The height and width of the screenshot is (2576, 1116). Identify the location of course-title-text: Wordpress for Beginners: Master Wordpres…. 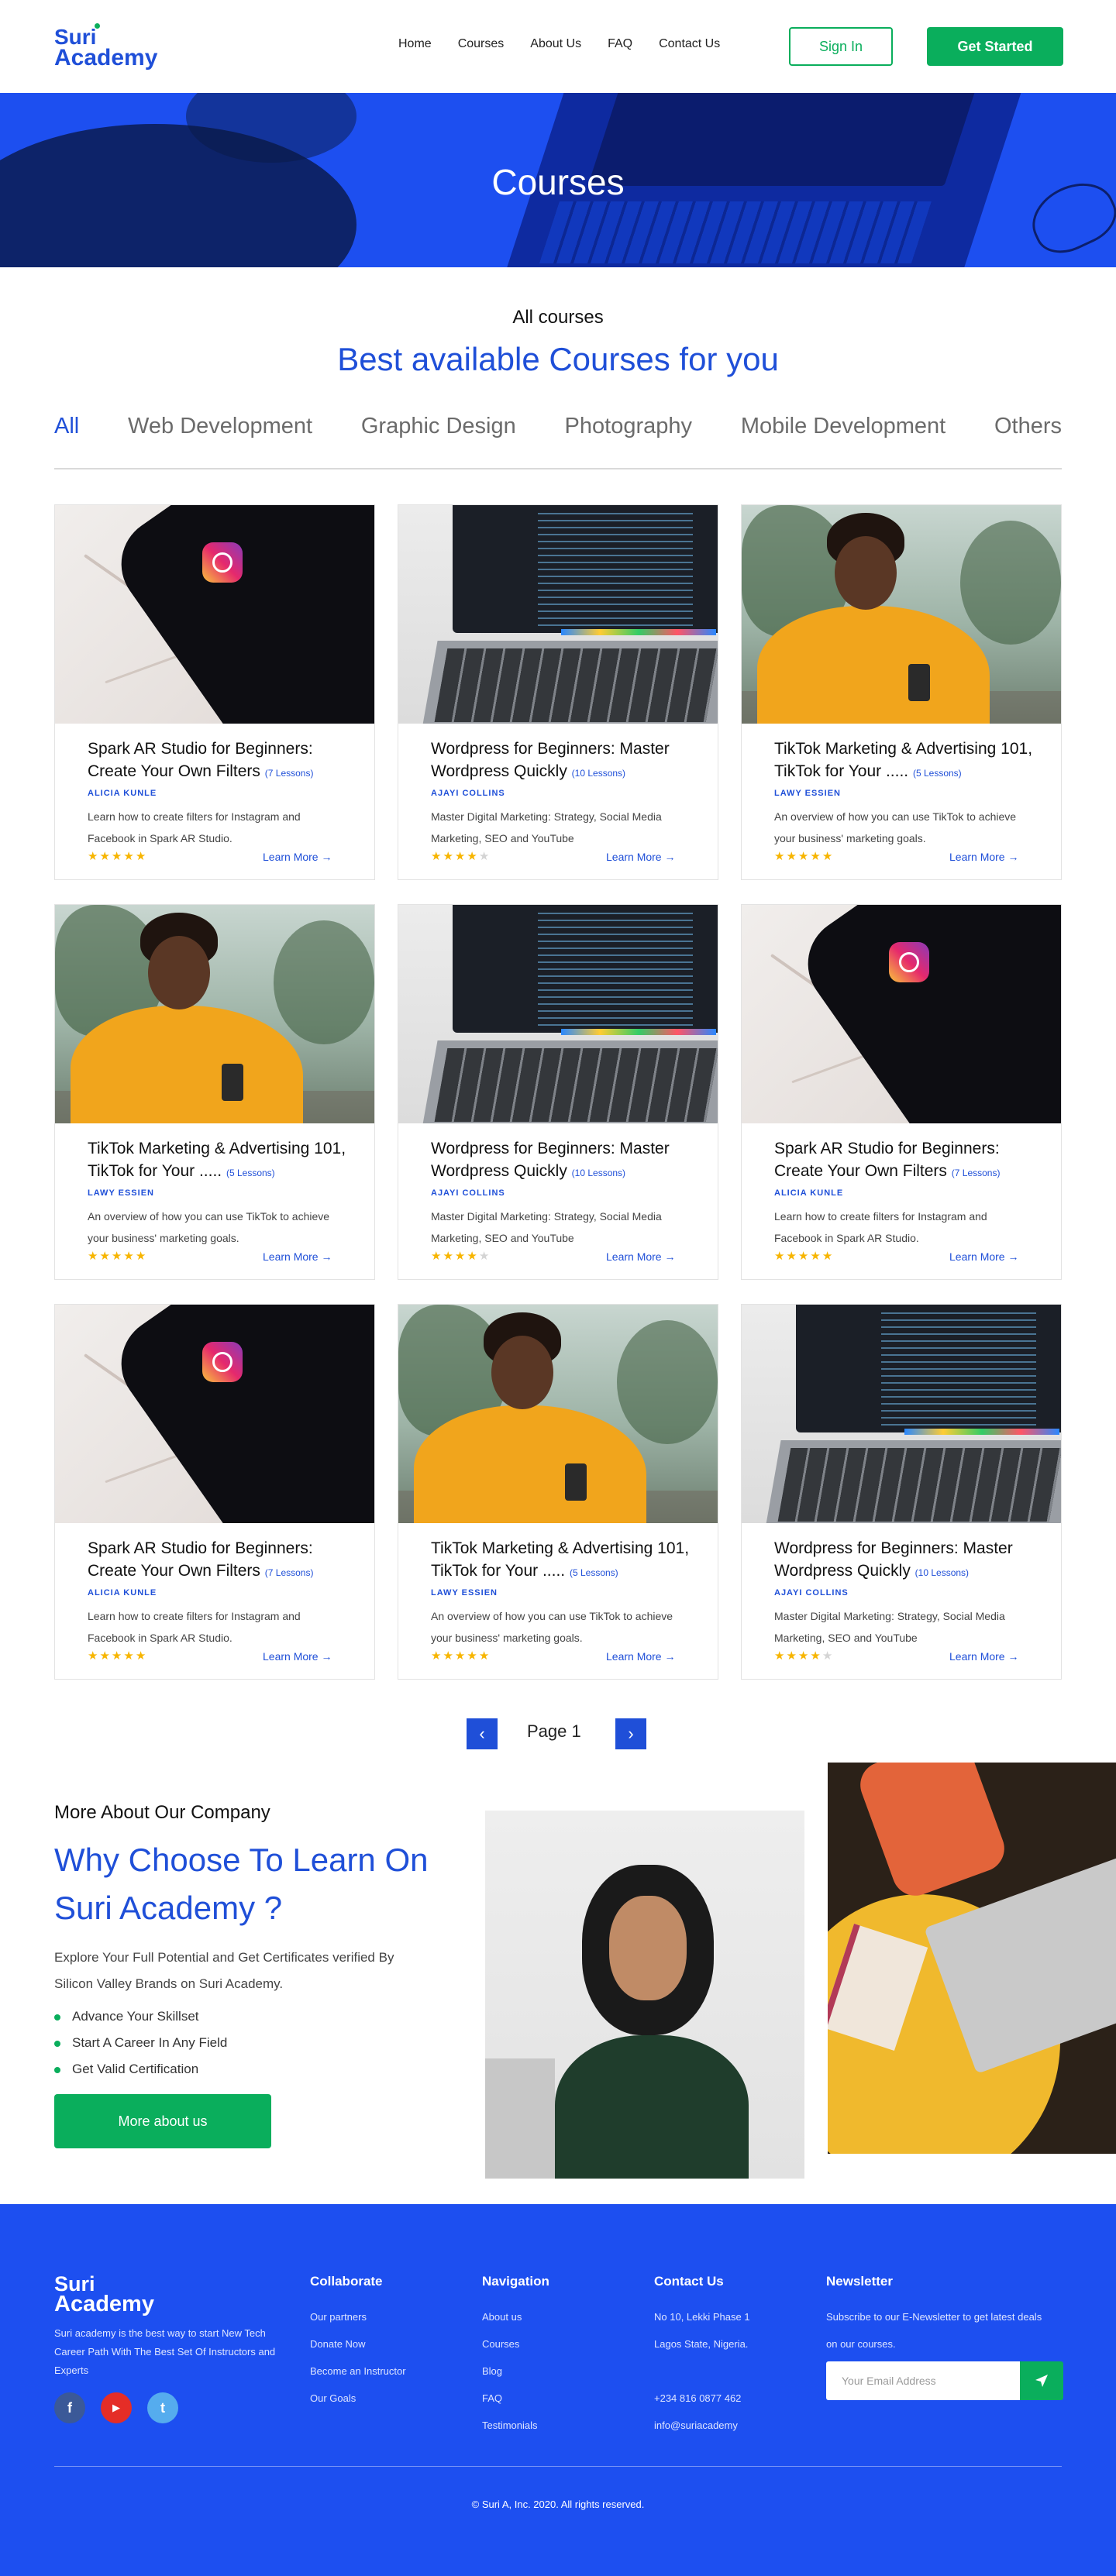
(893, 1559).